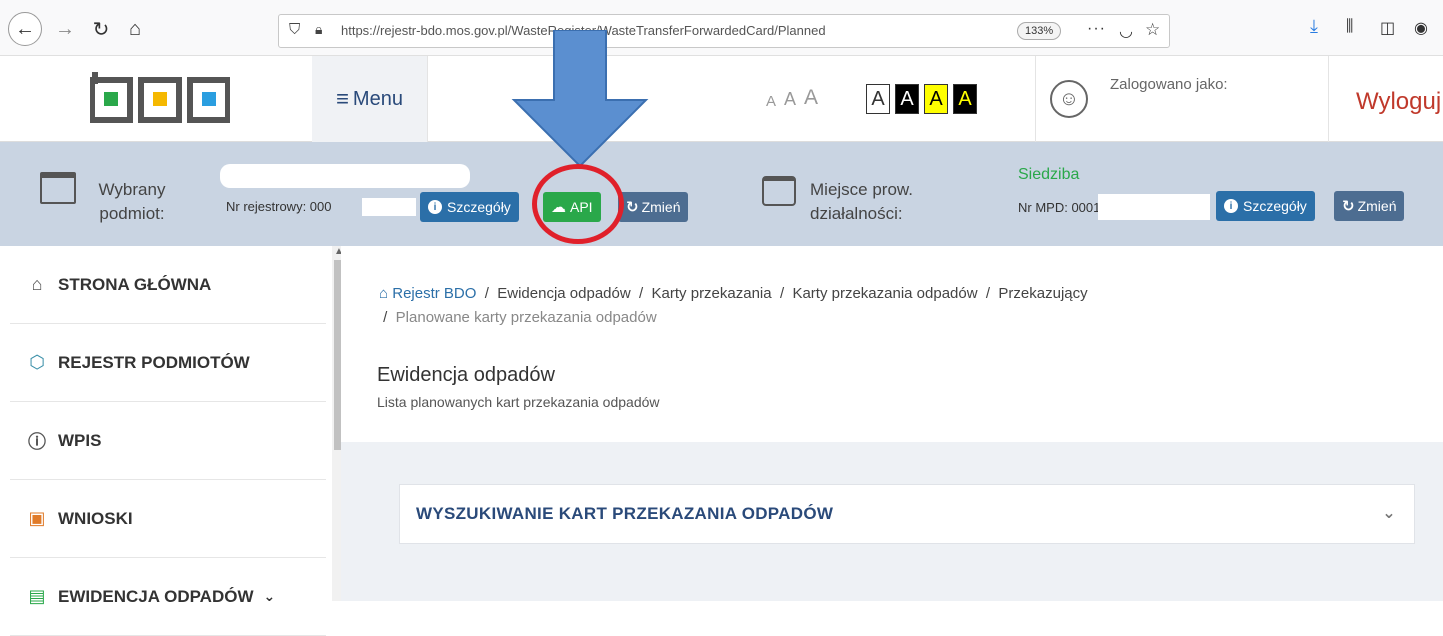 This screenshot has width=1443, height=636. I want to click on back-icon: ←, so click(25, 29).